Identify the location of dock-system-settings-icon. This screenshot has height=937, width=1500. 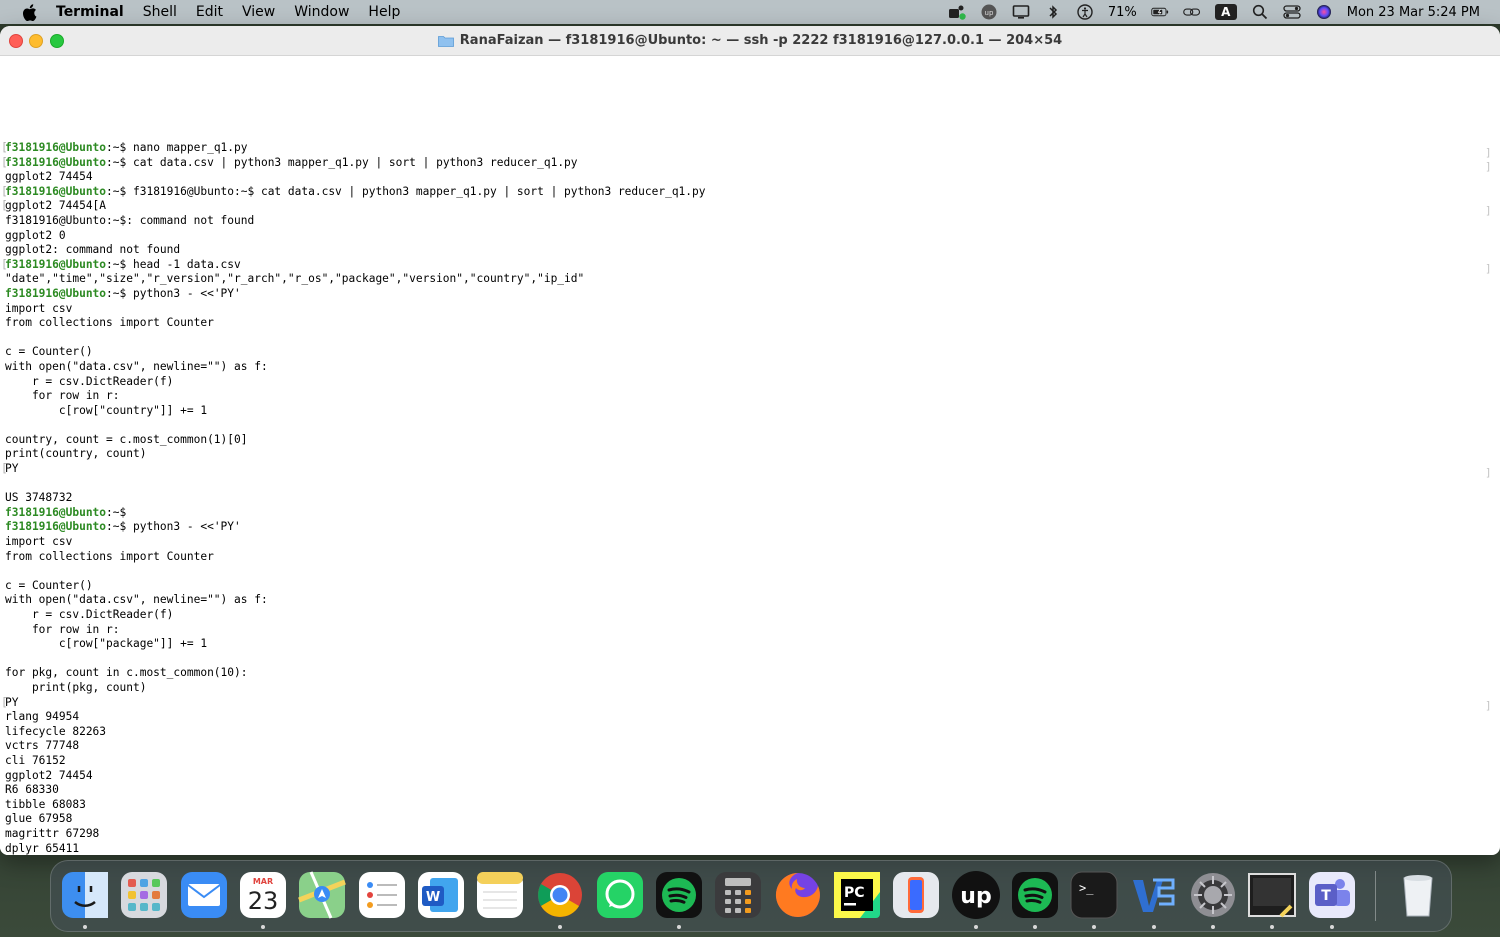
(1213, 895).